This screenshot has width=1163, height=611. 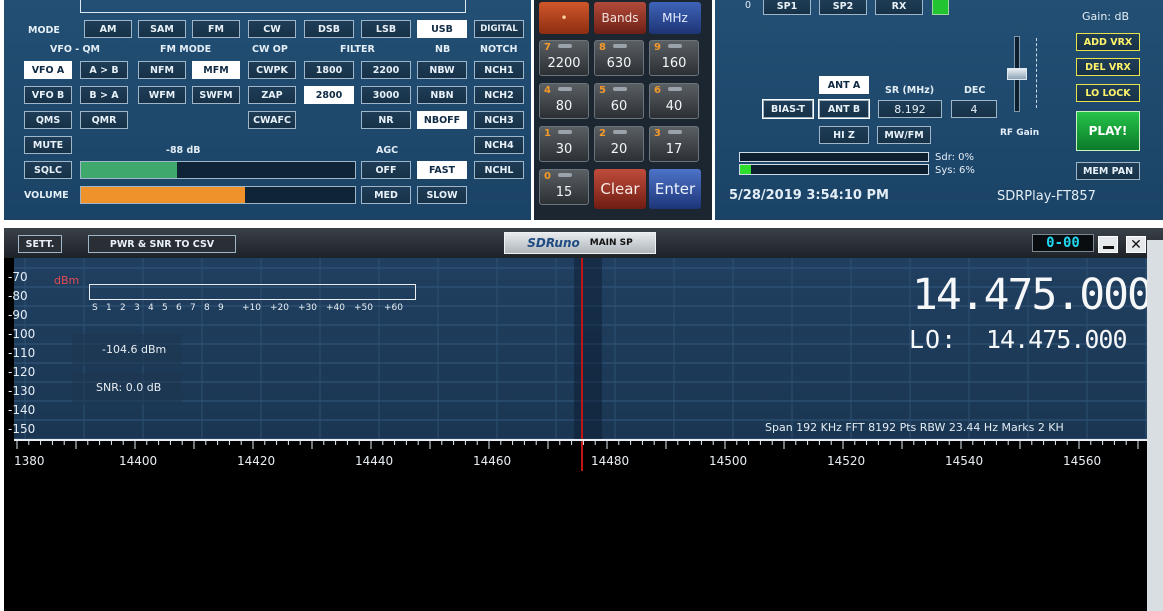 What do you see at coordinates (442, 120) in the screenshot?
I see `nboff-button: NBOFF` at bounding box center [442, 120].